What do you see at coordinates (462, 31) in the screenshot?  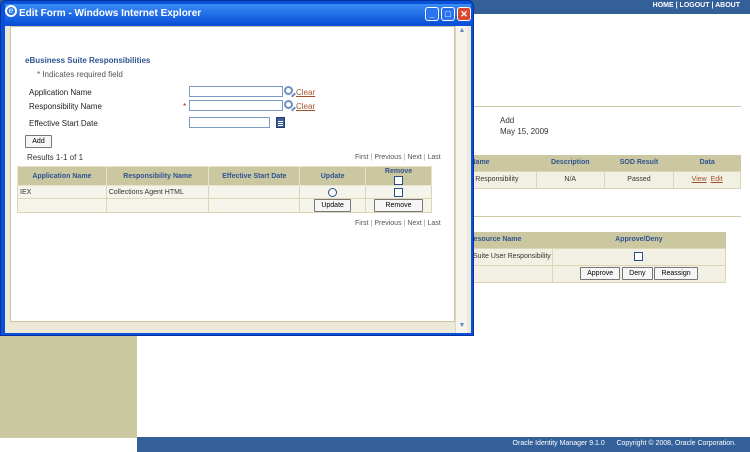 I see `scroll-up-icon: ▲` at bounding box center [462, 31].